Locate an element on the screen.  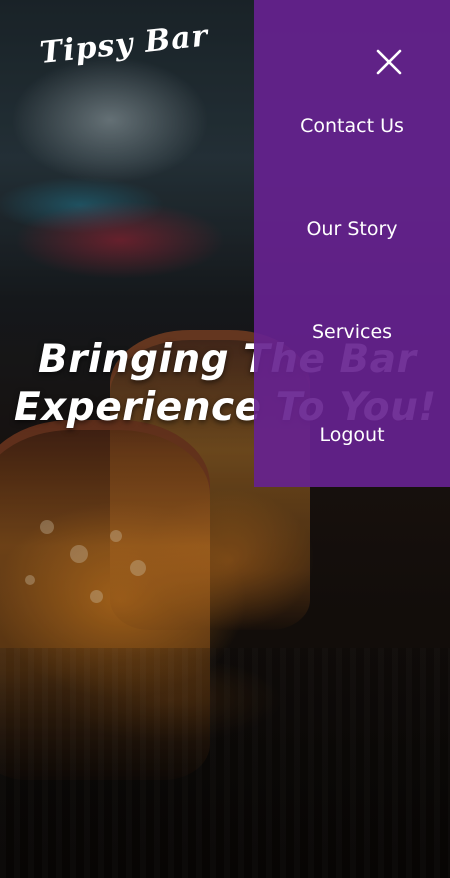
close-menu-button is located at coordinates (389, 62).